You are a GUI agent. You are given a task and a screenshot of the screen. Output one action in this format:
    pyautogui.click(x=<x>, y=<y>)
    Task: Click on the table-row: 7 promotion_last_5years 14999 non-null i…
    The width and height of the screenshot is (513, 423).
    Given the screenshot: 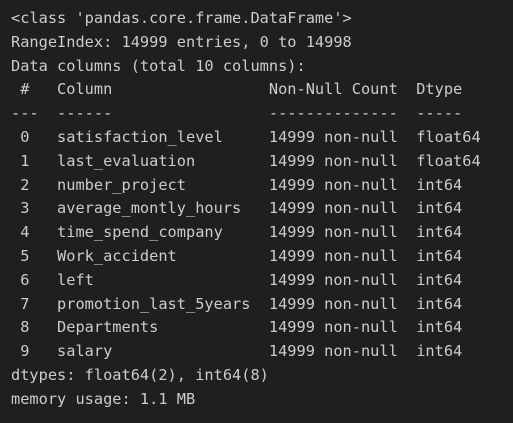 What is the action you would take?
    pyautogui.click(x=246, y=303)
    